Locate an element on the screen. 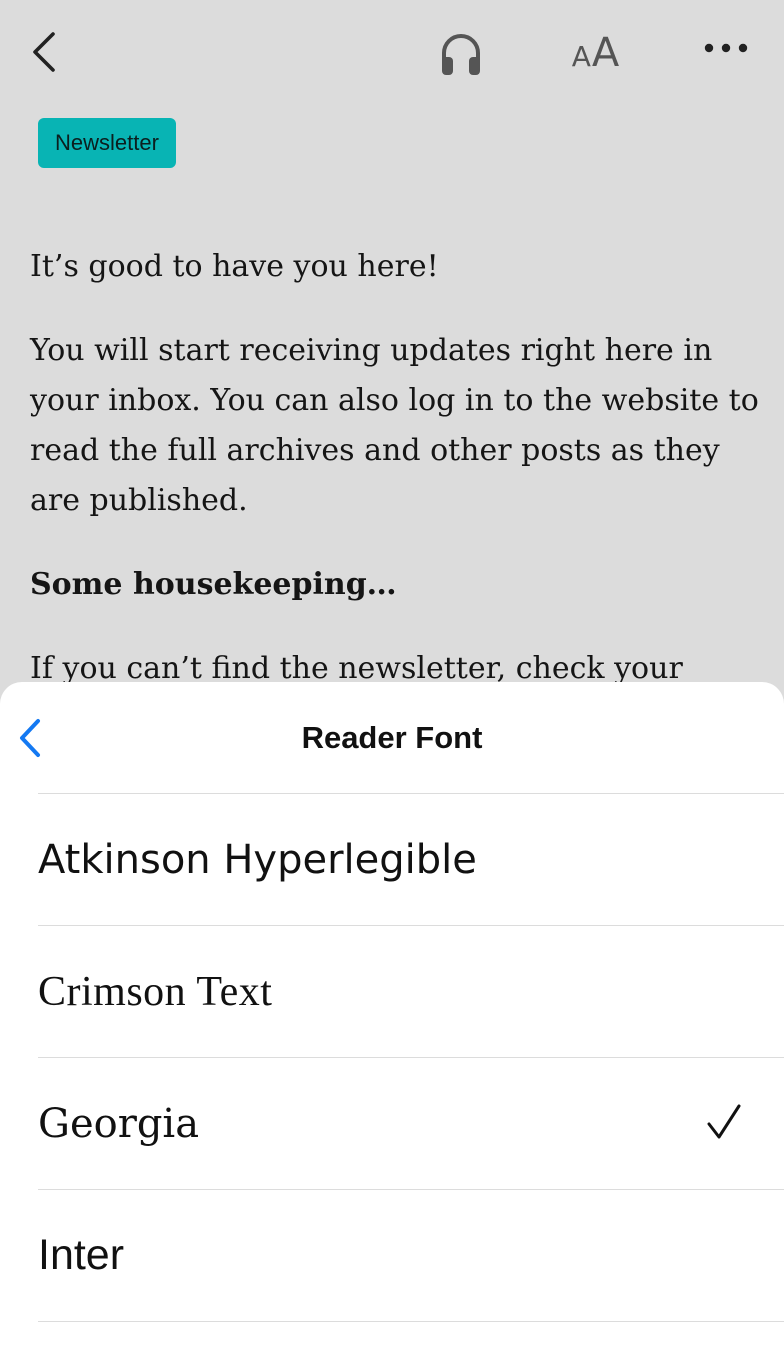 The image size is (784, 1362). article-paragraph: It’s good to have you here! is located at coordinates (234, 266).